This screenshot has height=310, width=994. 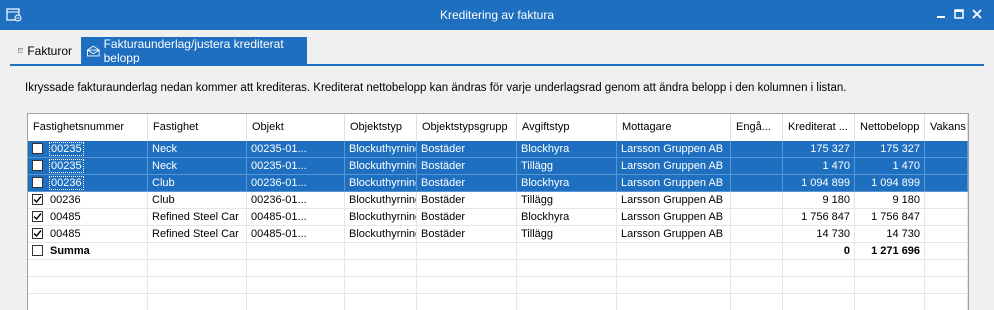 I want to click on cell-text: 00236, so click(x=65, y=200).